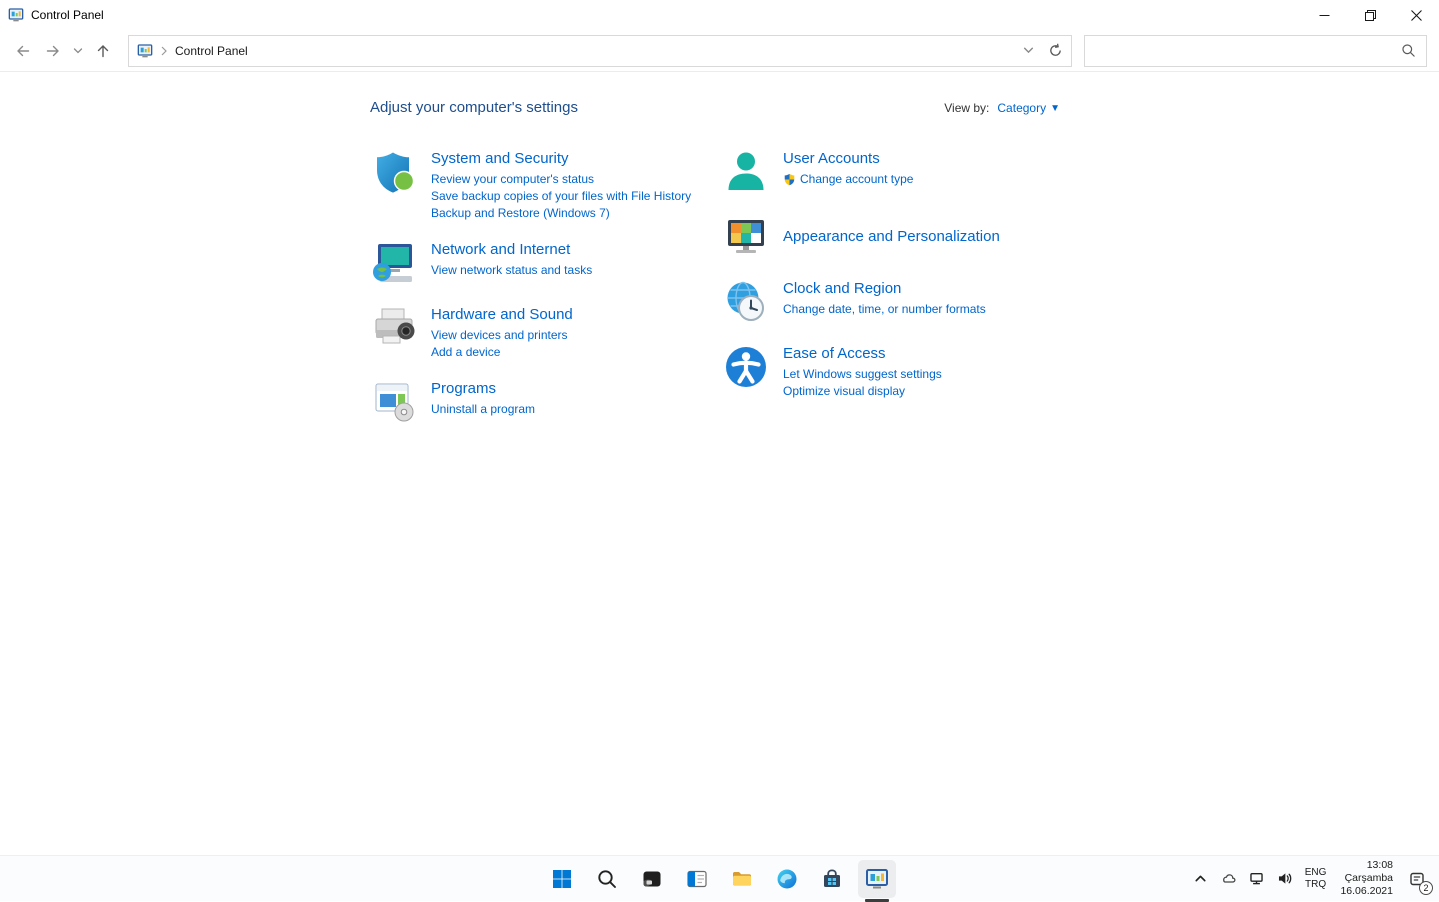 The image size is (1439, 902). I want to click on hardware-sound-printer-icon, so click(394, 328).